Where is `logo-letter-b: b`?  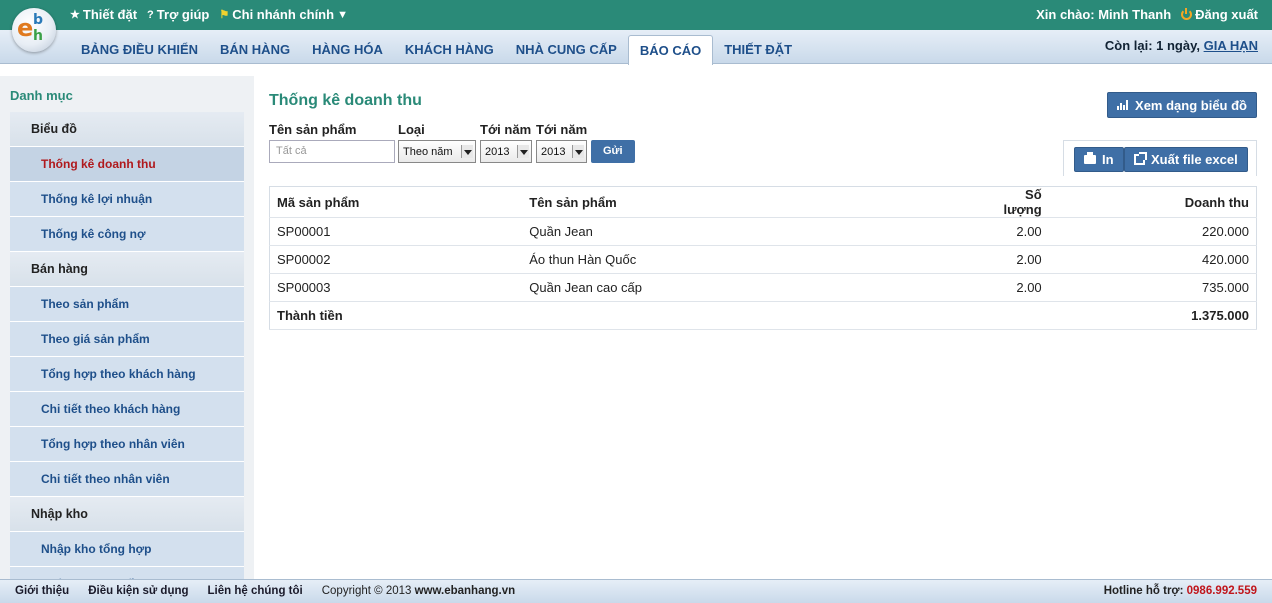
logo-letter-b: b is located at coordinates (38, 20).